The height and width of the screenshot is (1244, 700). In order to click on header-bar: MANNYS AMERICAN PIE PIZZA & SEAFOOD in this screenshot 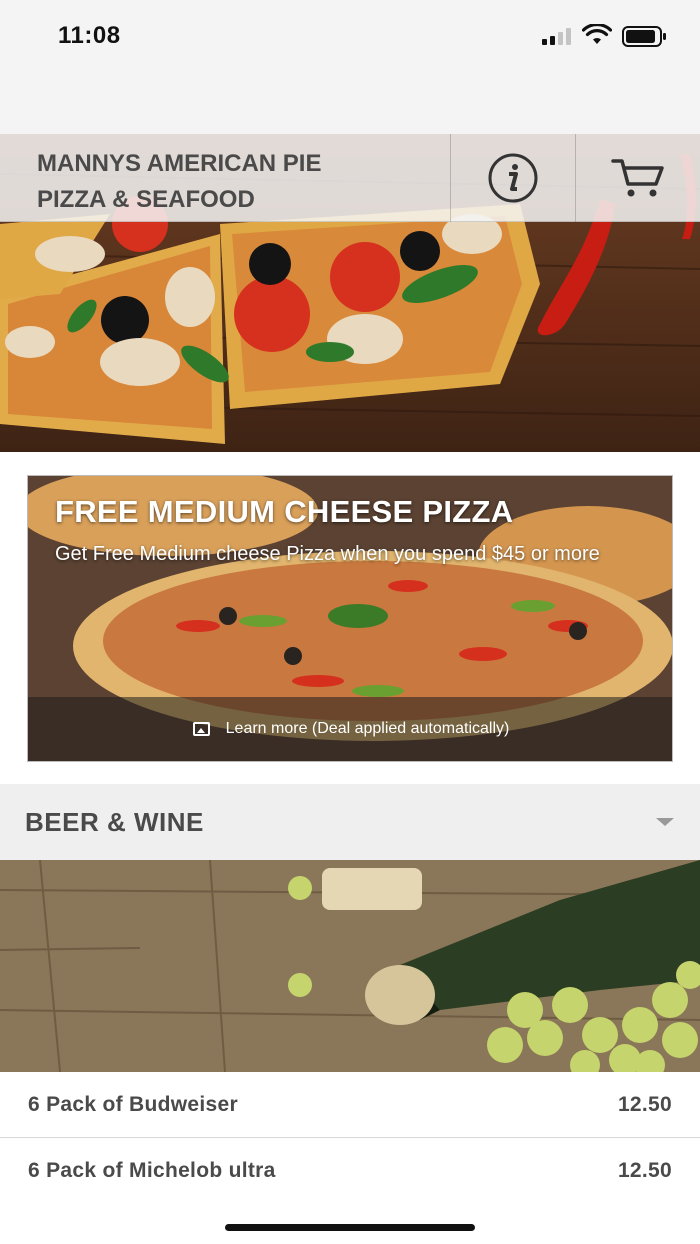, I will do `click(350, 178)`.